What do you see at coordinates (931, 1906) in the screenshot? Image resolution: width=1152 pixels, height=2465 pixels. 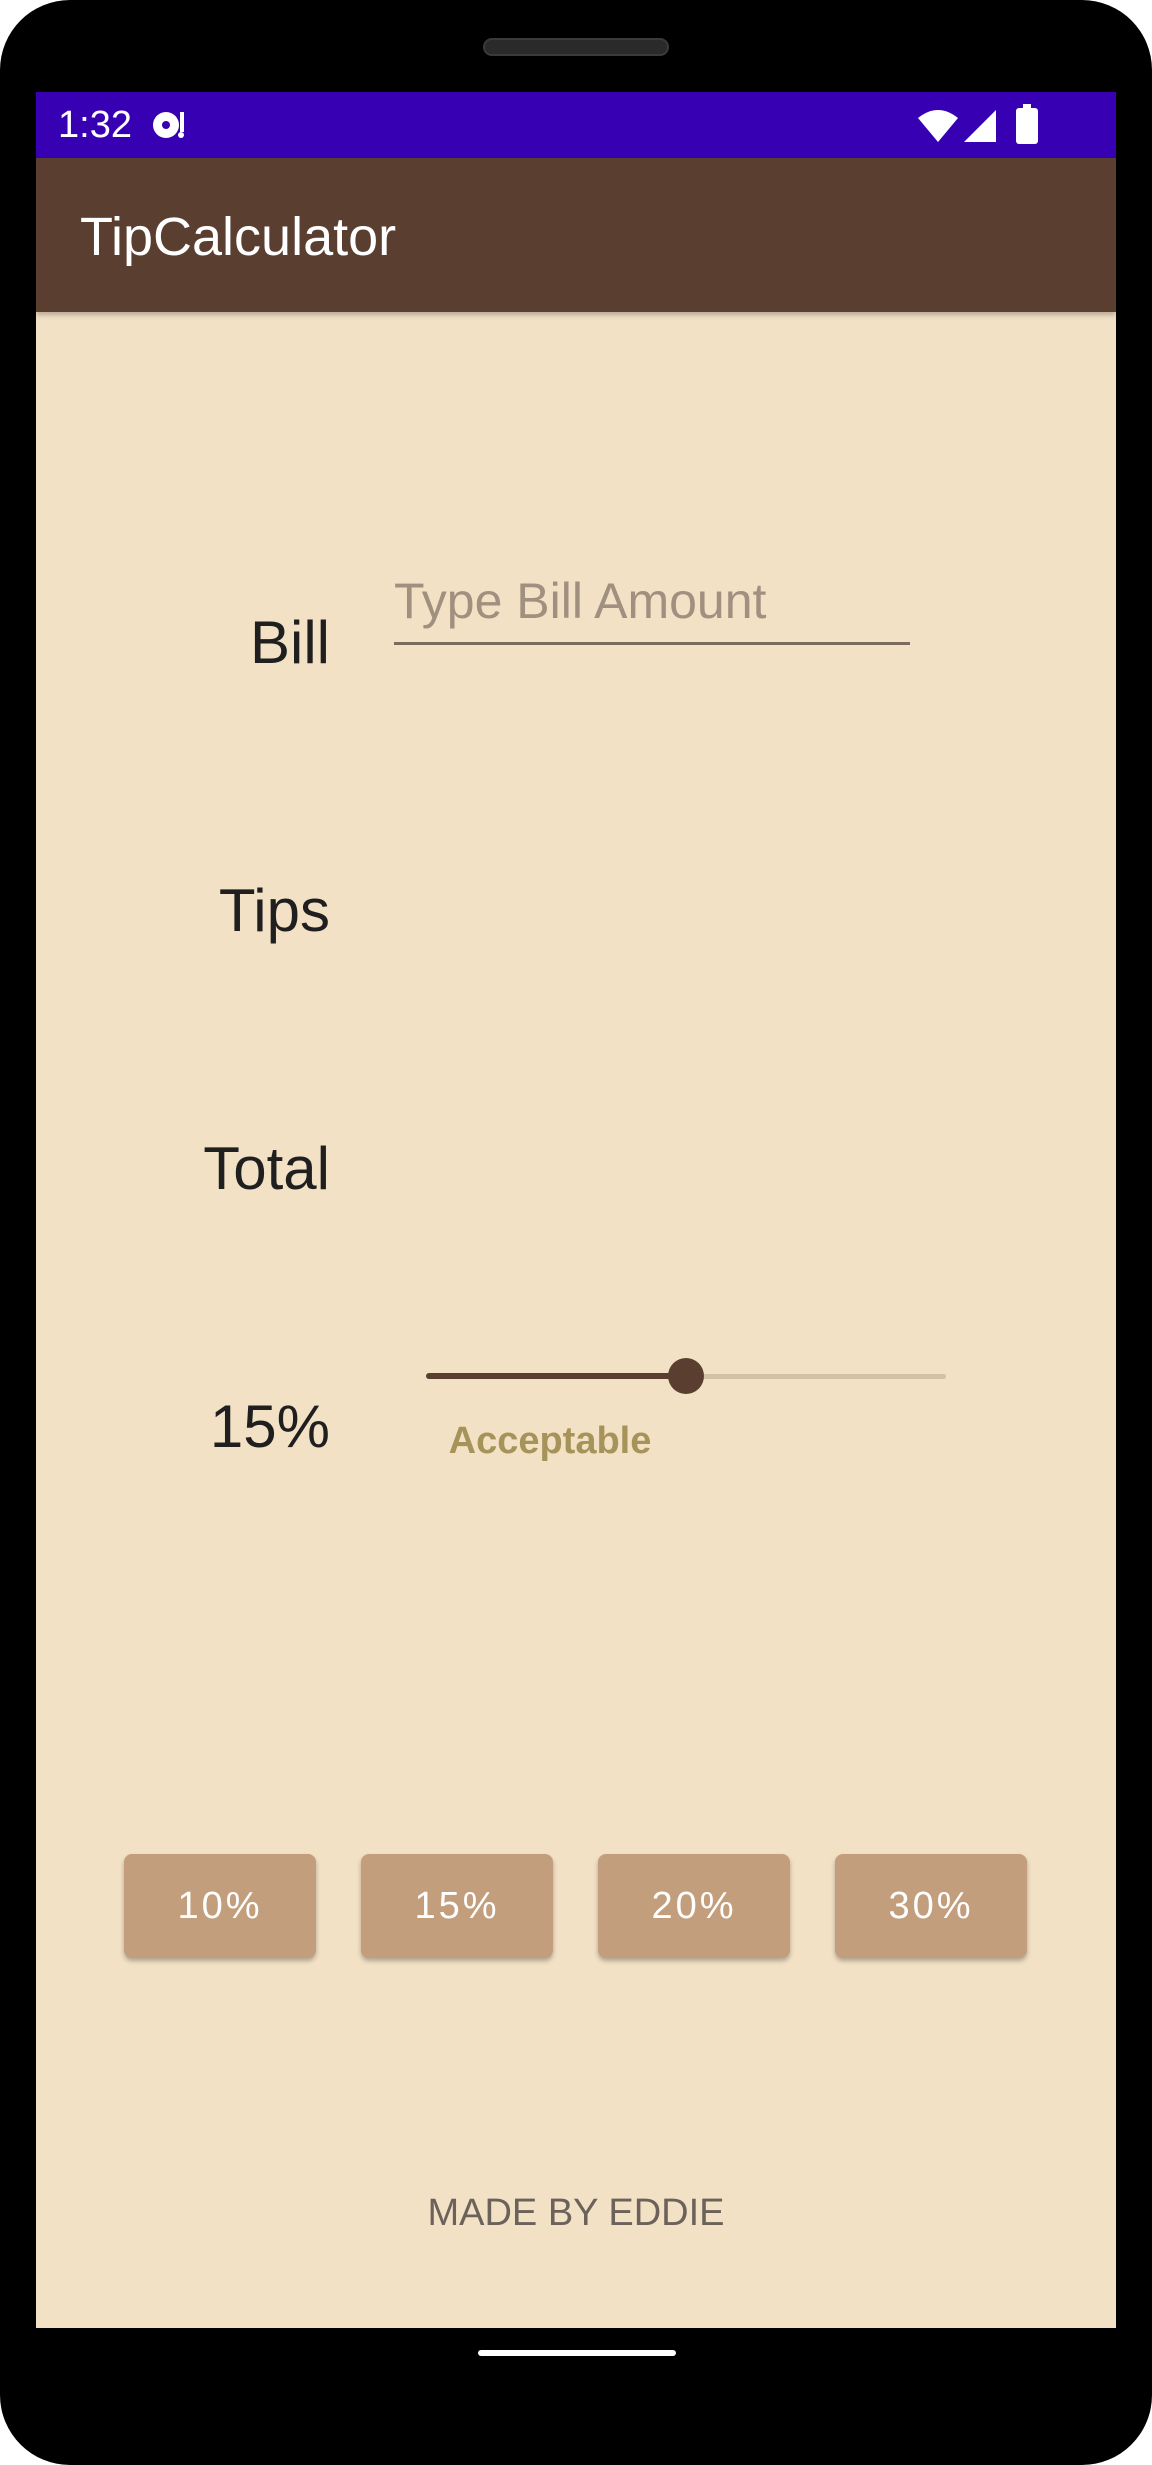 I see `tip-30-button: 30%` at bounding box center [931, 1906].